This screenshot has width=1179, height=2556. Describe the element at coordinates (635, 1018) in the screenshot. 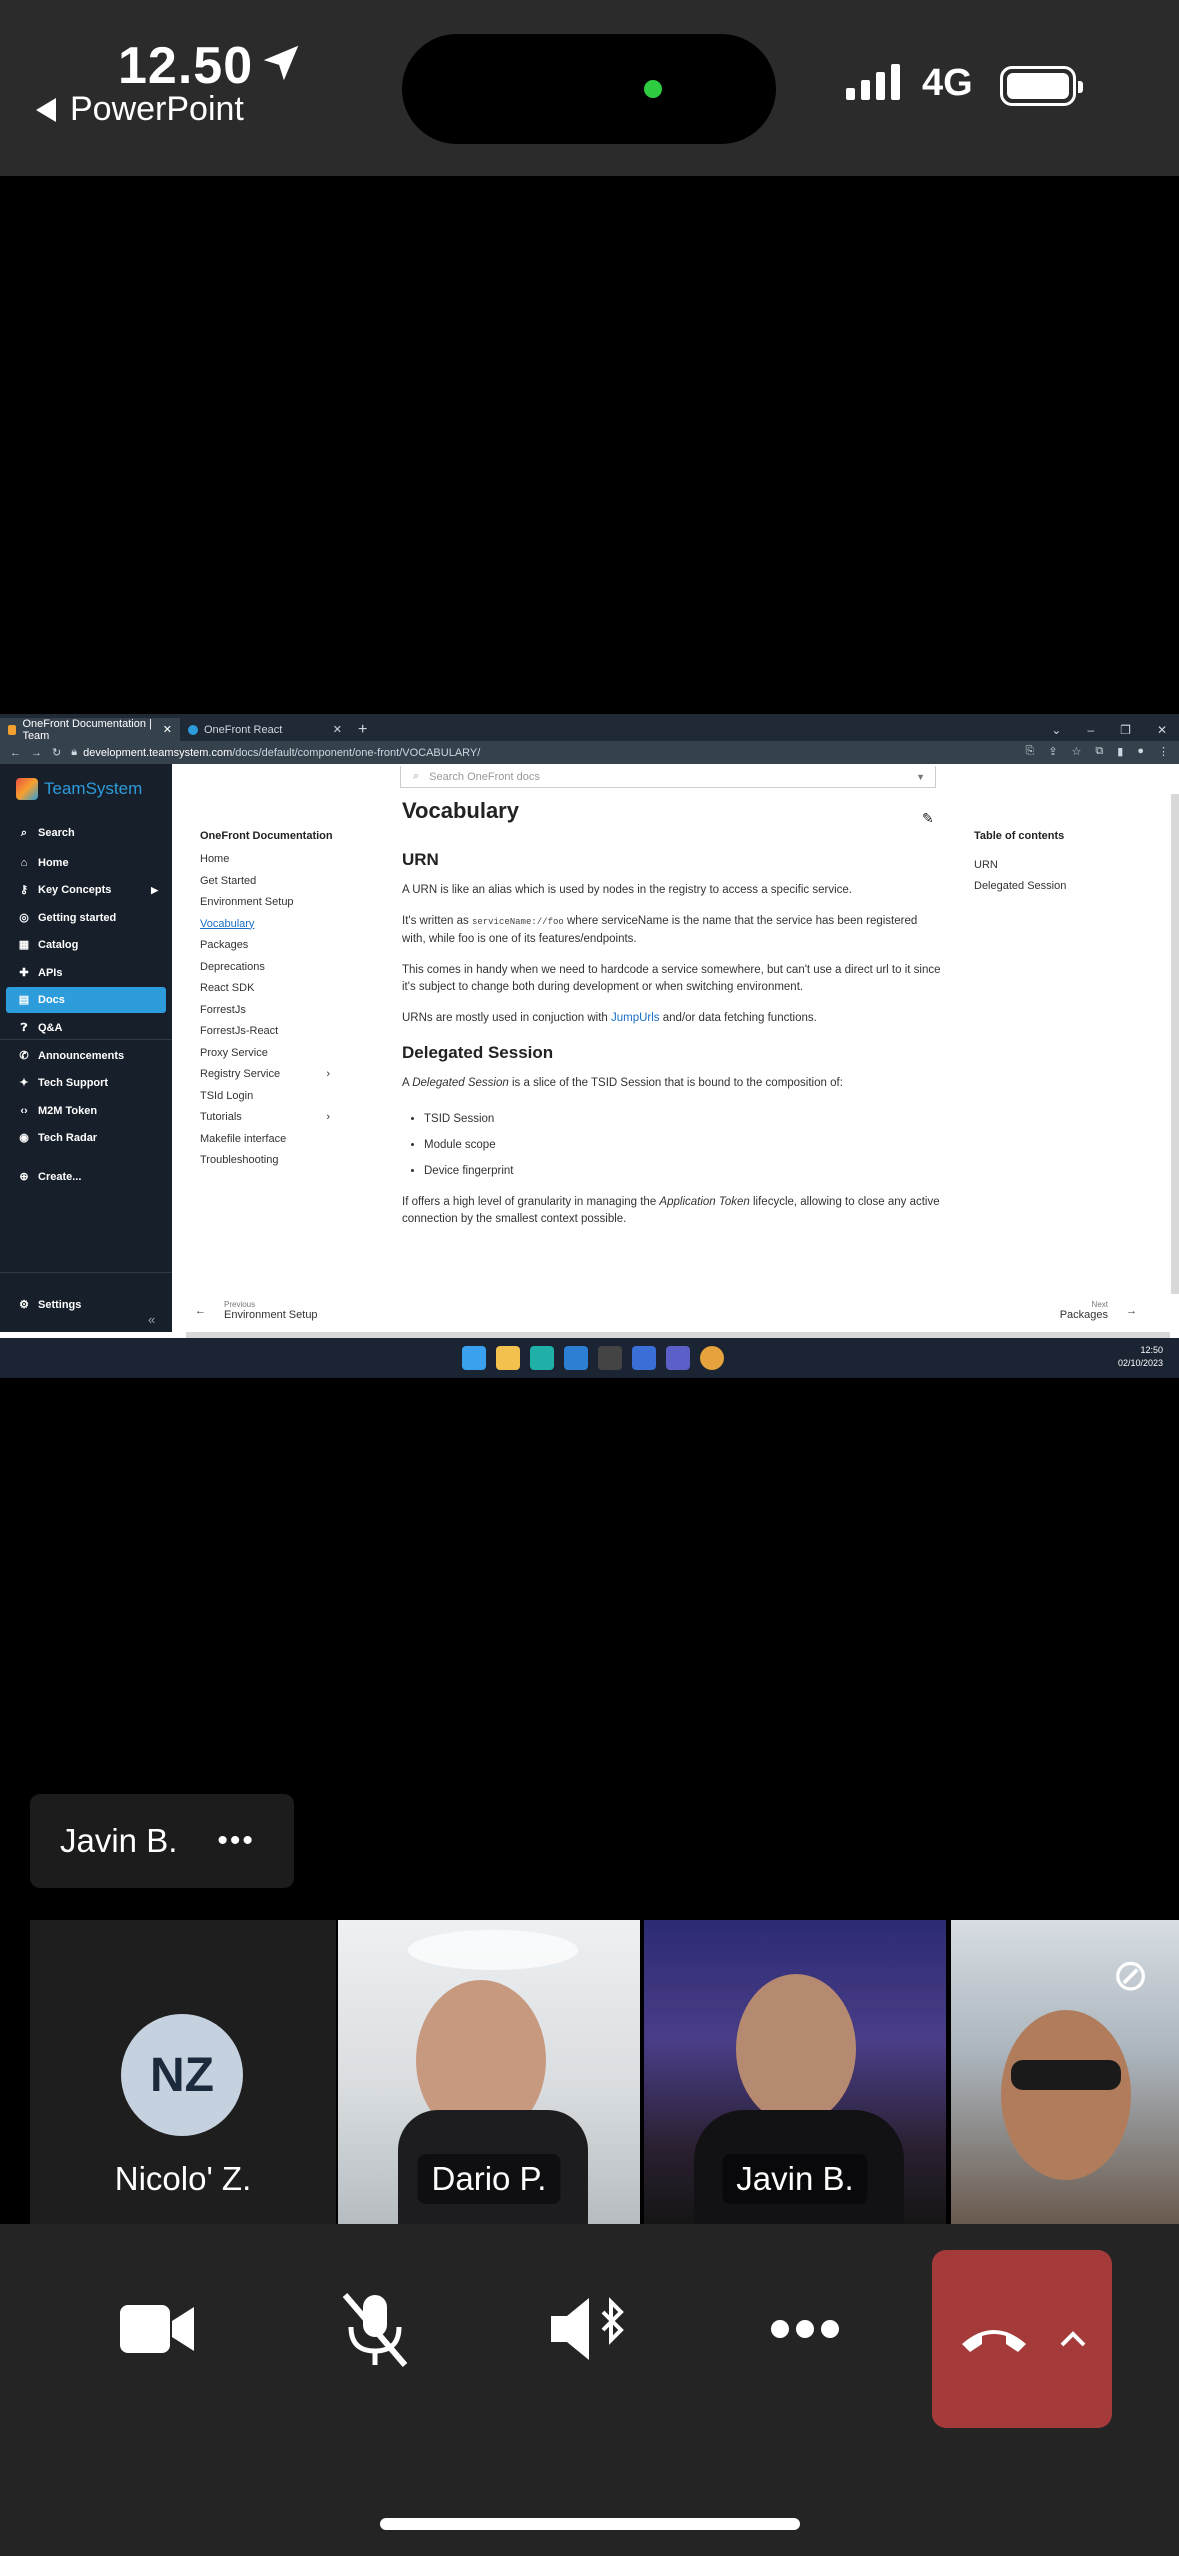

I see `jumpurls-link: JumpUrls` at that location.